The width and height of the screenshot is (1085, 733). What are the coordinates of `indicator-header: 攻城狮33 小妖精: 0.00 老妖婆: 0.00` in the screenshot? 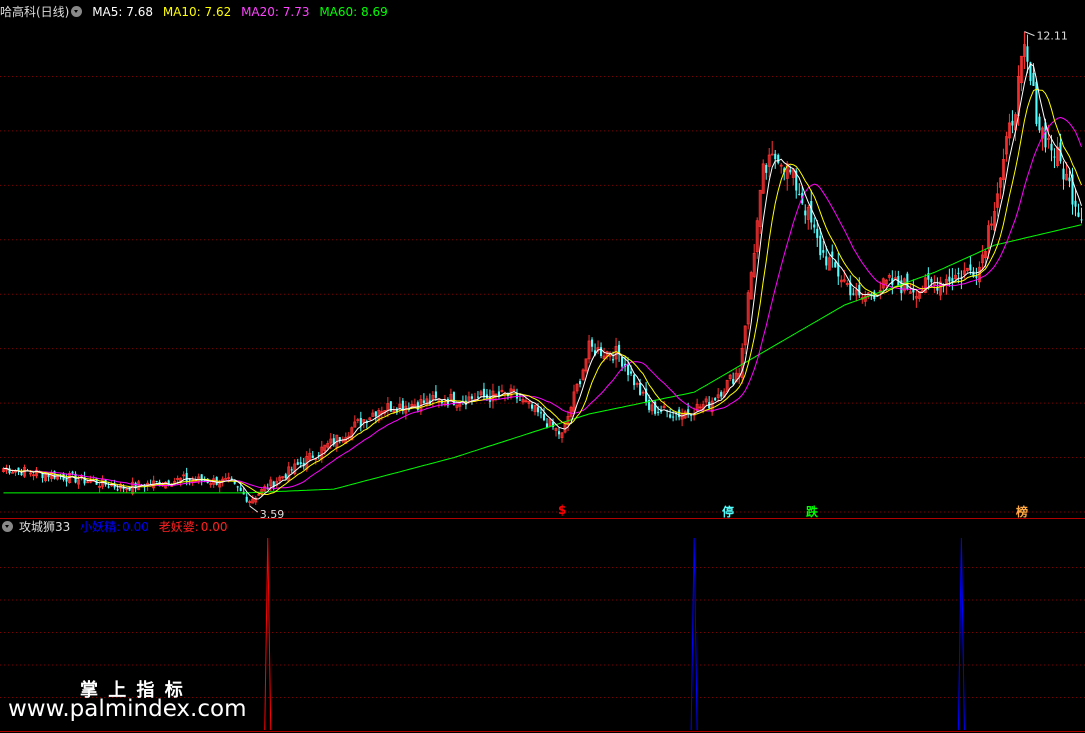 It's located at (116, 527).